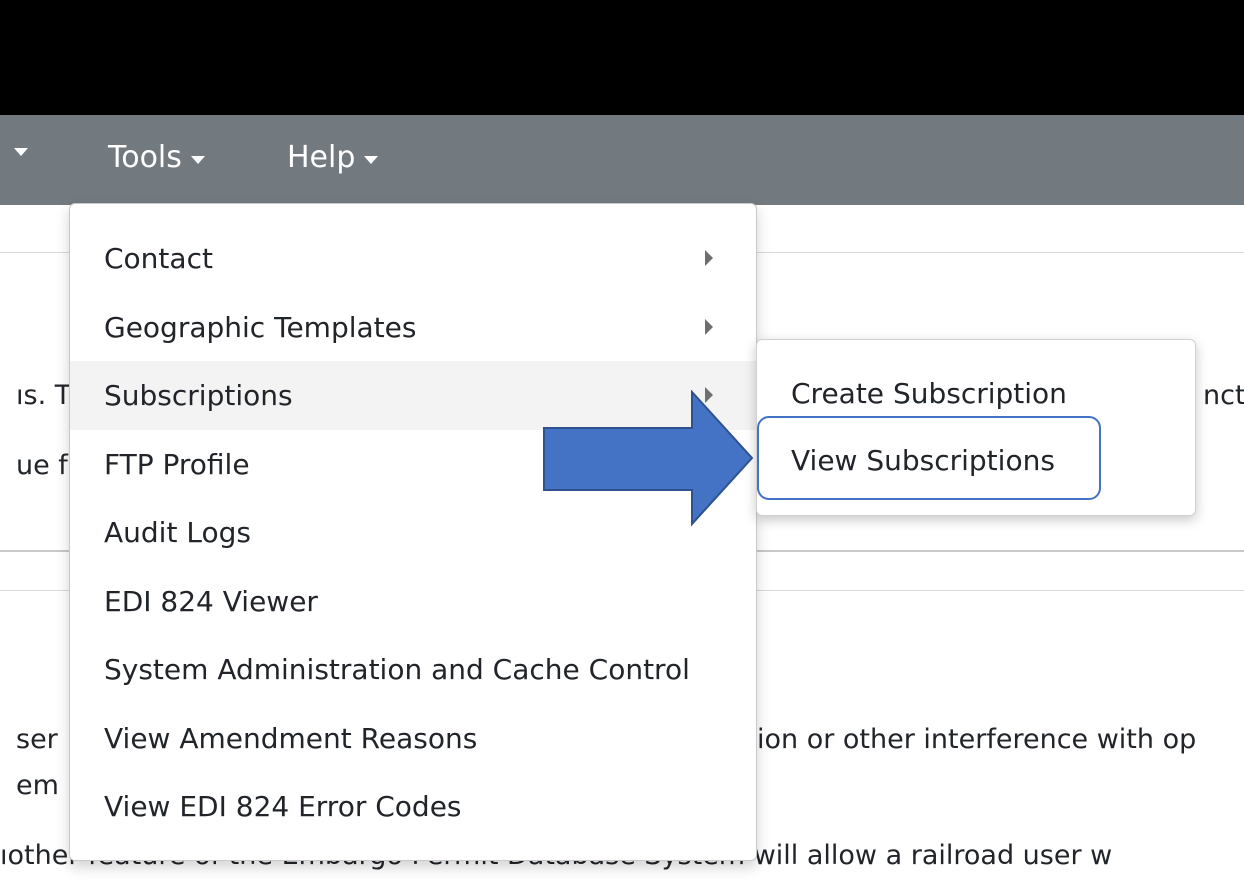 This screenshot has width=1244, height=880. Describe the element at coordinates (177, 532) in the screenshot. I see `menu-item-label: Audit Logs` at that location.